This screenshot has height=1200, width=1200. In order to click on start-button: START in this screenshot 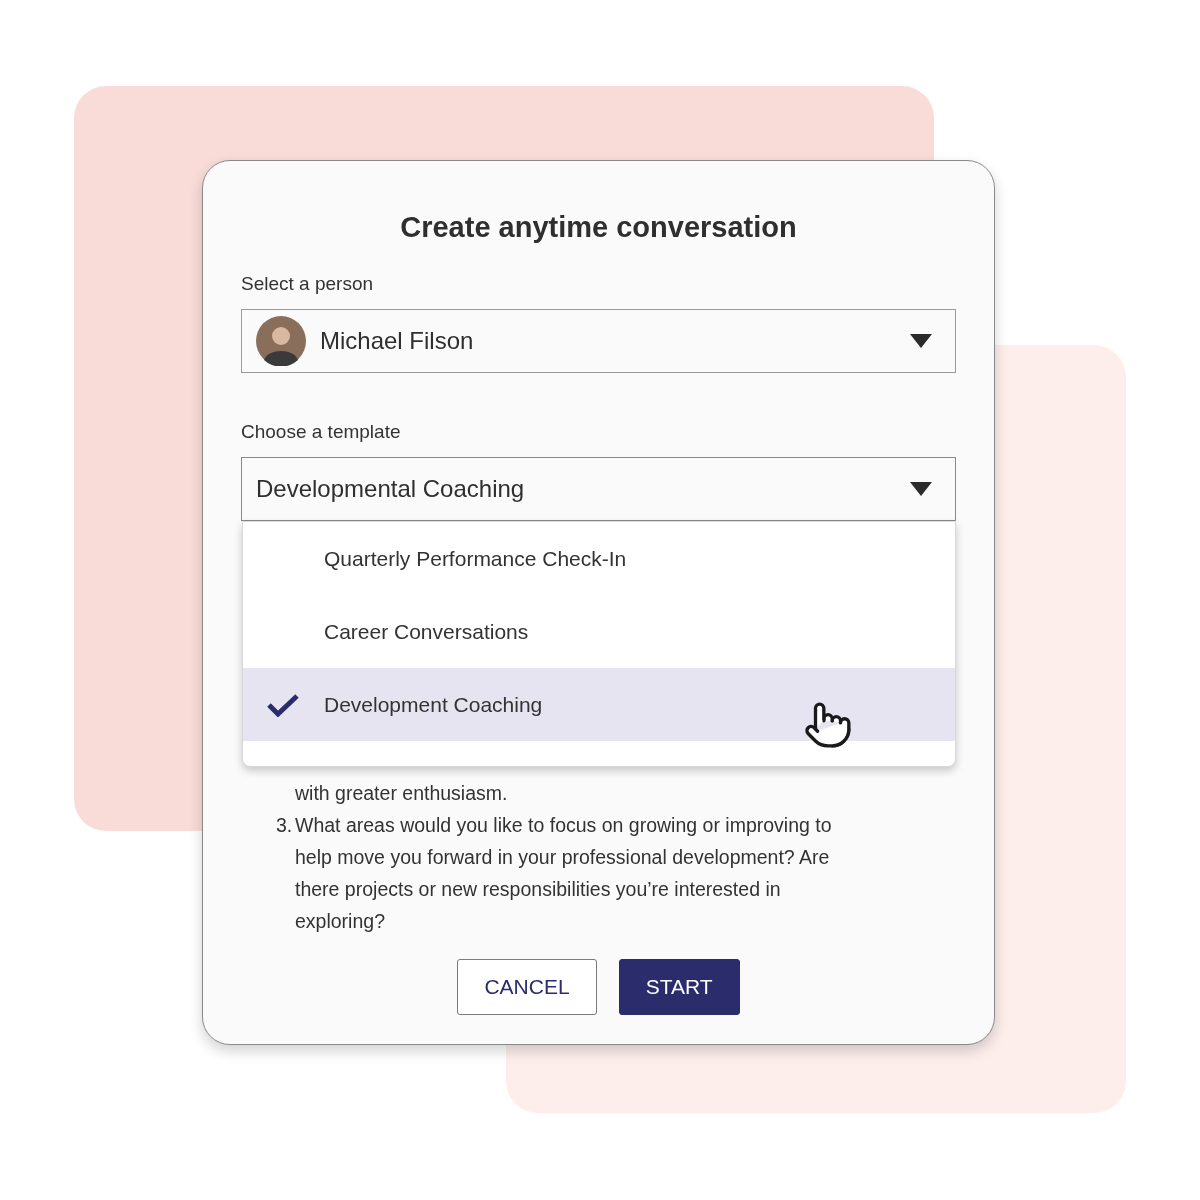, I will do `click(679, 987)`.